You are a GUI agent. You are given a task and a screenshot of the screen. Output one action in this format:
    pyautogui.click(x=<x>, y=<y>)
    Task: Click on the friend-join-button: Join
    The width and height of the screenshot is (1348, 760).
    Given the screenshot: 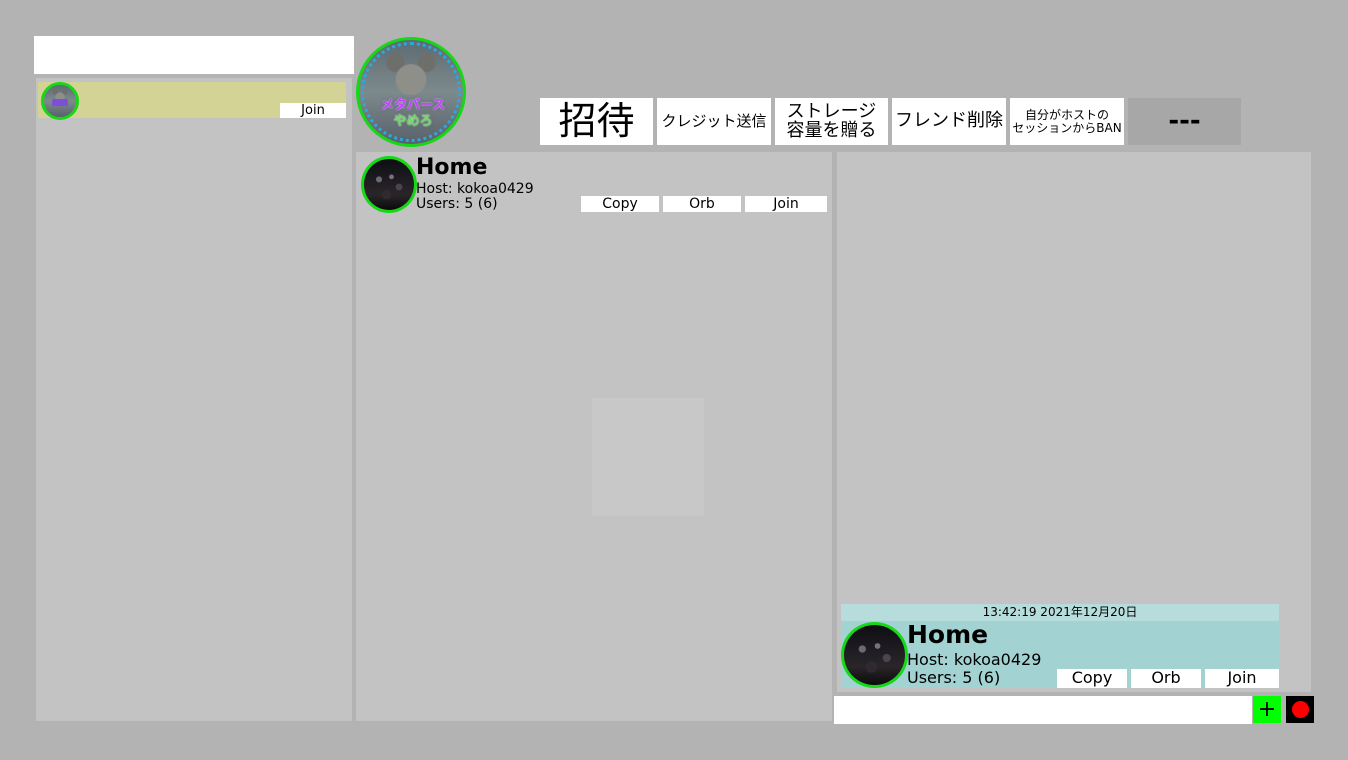 What is the action you would take?
    pyautogui.click(x=313, y=110)
    